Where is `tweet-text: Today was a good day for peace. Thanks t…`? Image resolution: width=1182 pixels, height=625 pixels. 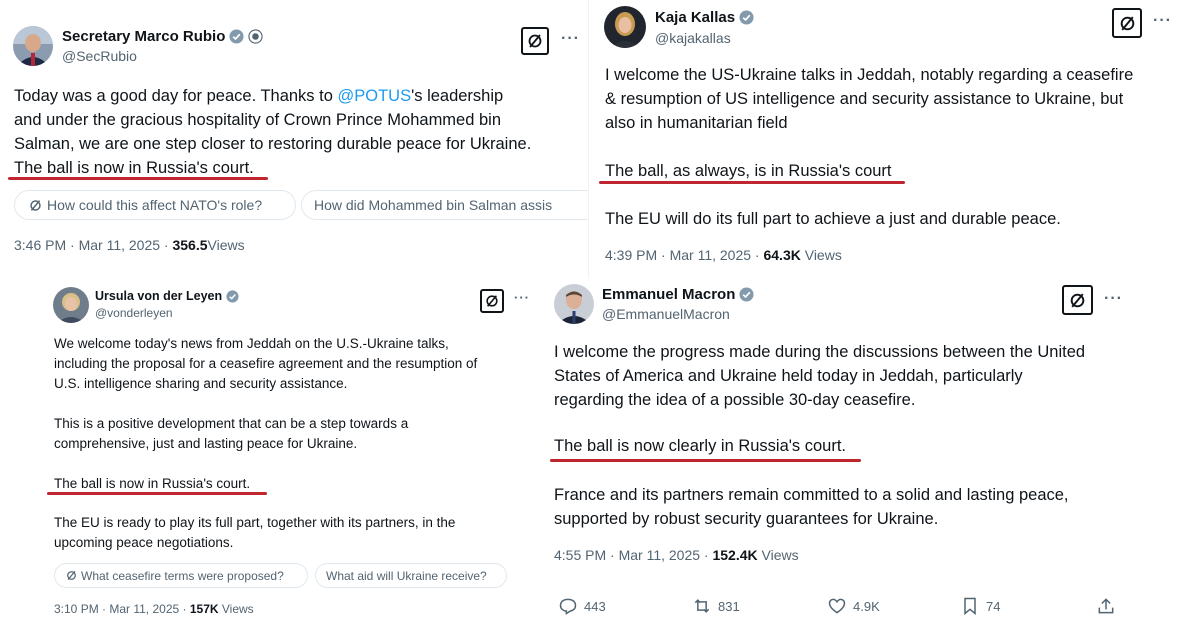 tweet-text: Today was a good day for peace. Thanks t… is located at coordinates (299, 132).